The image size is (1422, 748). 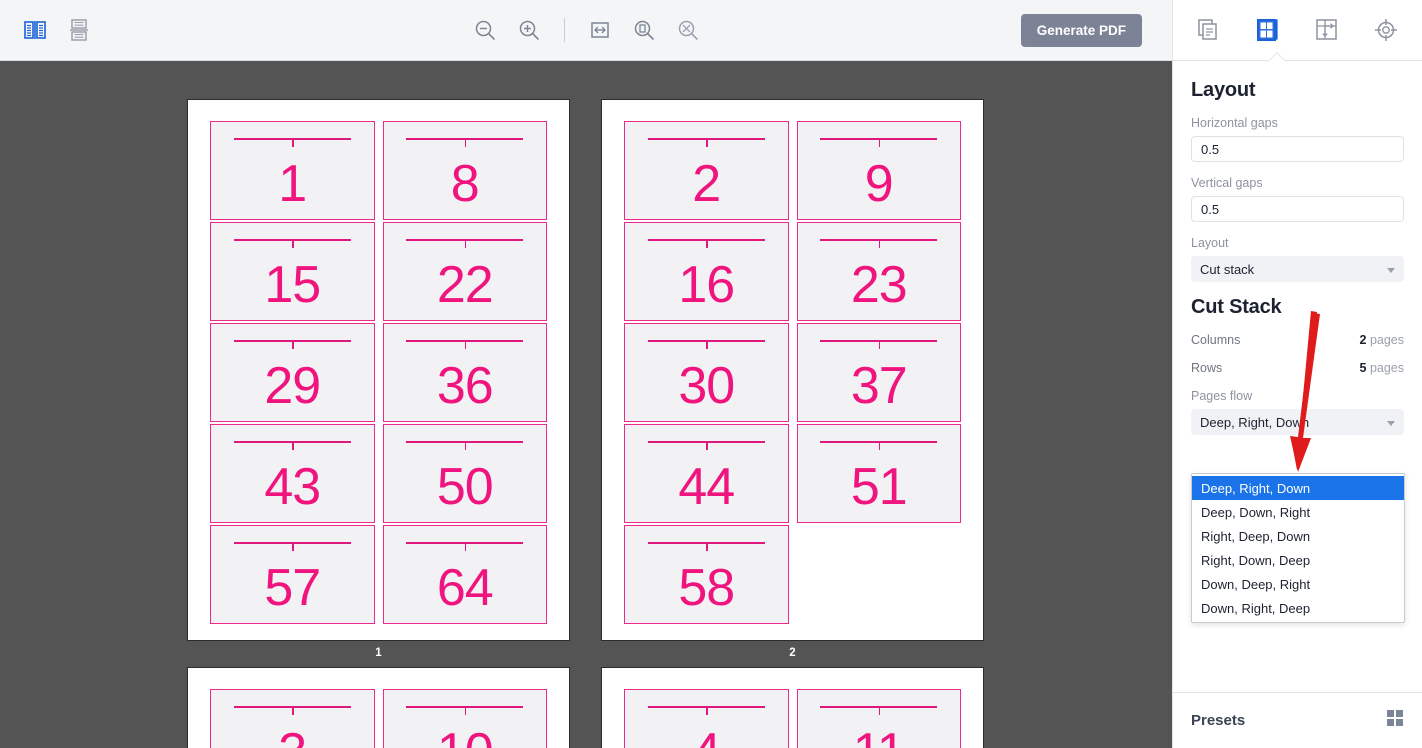 I want to click on imposition-cell: 1, so click(x=292, y=170).